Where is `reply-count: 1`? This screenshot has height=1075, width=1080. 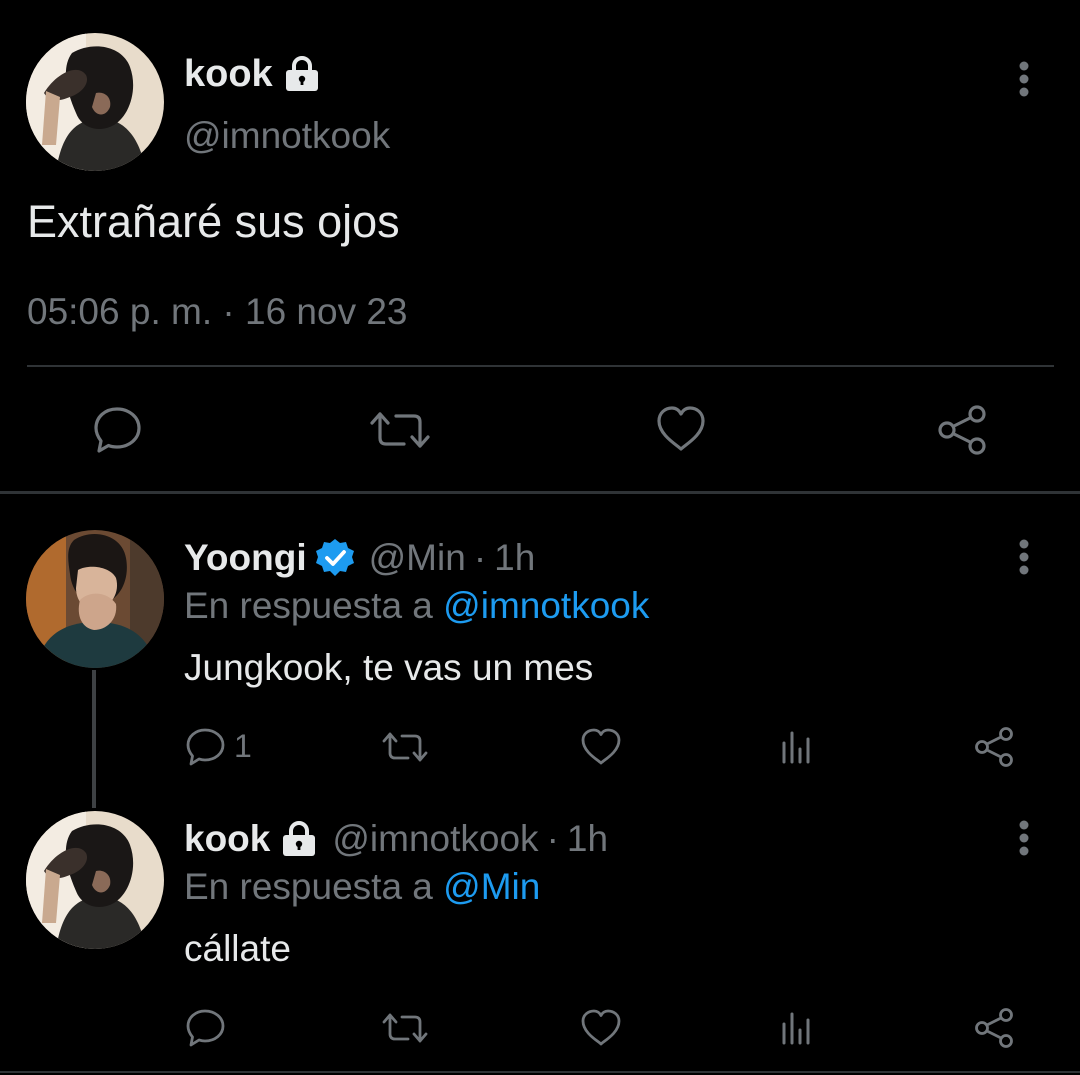 reply-count: 1 is located at coordinates (243, 746).